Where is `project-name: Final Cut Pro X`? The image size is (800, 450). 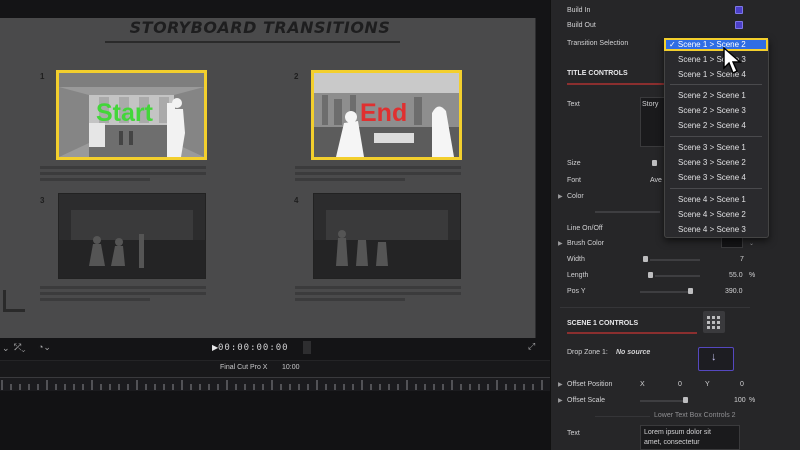
project-name: Final Cut Pro X is located at coordinates (244, 367).